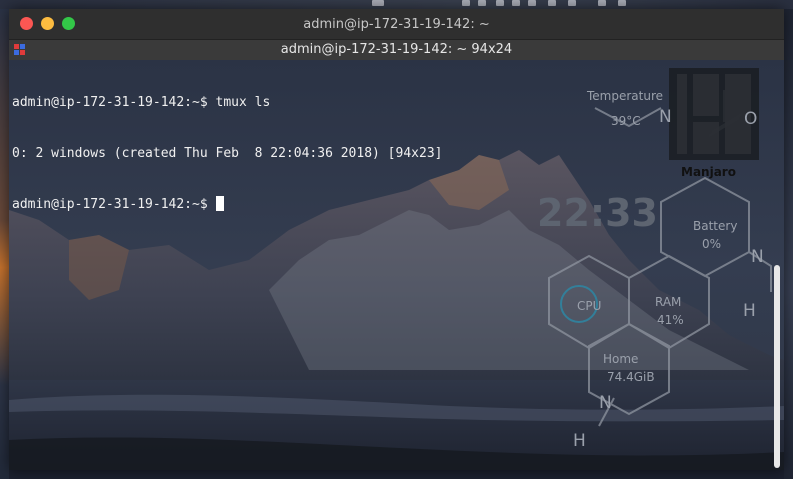 The width and height of the screenshot is (793, 479). Describe the element at coordinates (711, 244) in the screenshot. I see `battery-value: 0%` at that location.